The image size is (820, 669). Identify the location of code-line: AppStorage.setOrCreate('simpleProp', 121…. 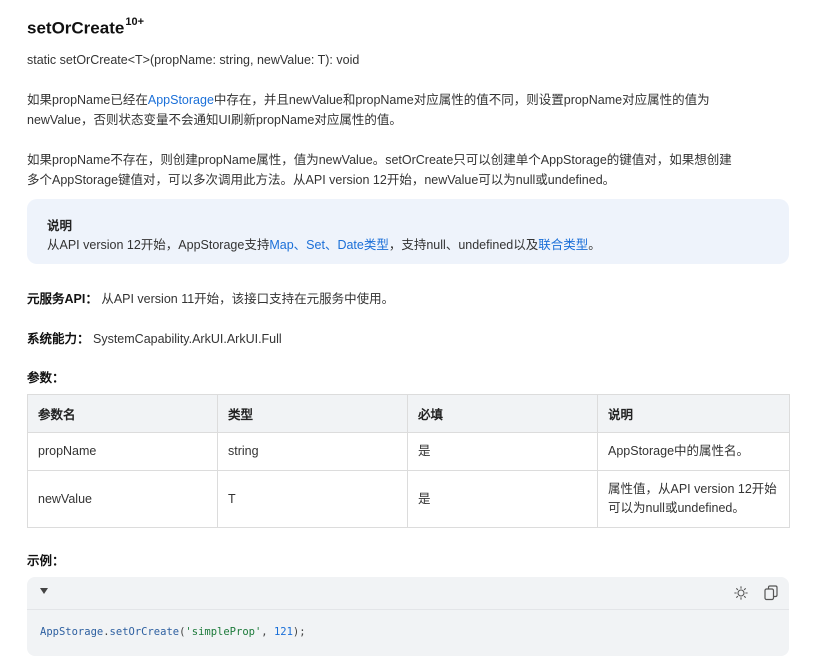
(173, 632).